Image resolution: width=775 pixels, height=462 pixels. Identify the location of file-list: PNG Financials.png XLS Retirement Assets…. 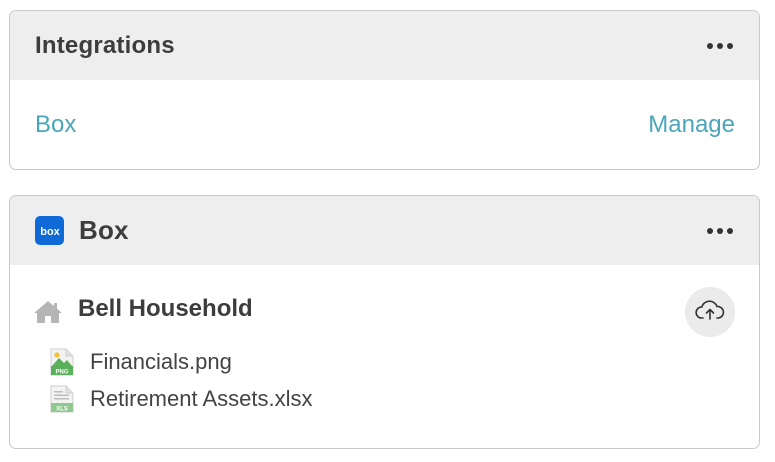
(181, 380).